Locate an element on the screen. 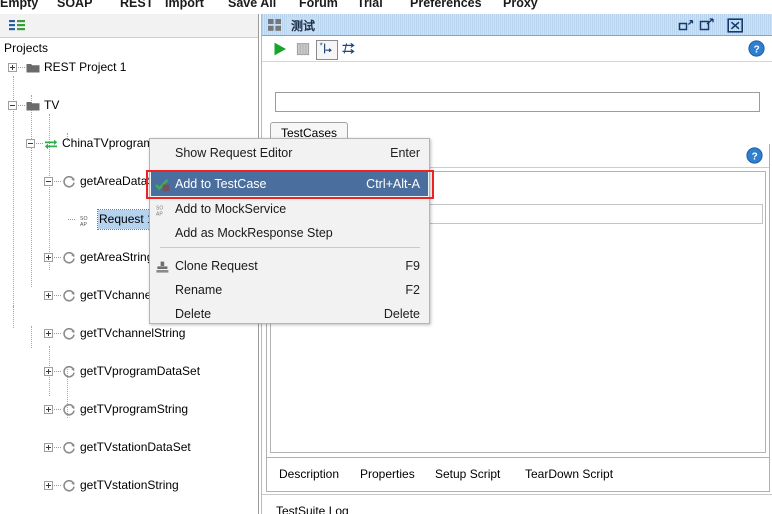 The width and height of the screenshot is (772, 514). toolbar-item-rest: REST is located at coordinates (136, 5).